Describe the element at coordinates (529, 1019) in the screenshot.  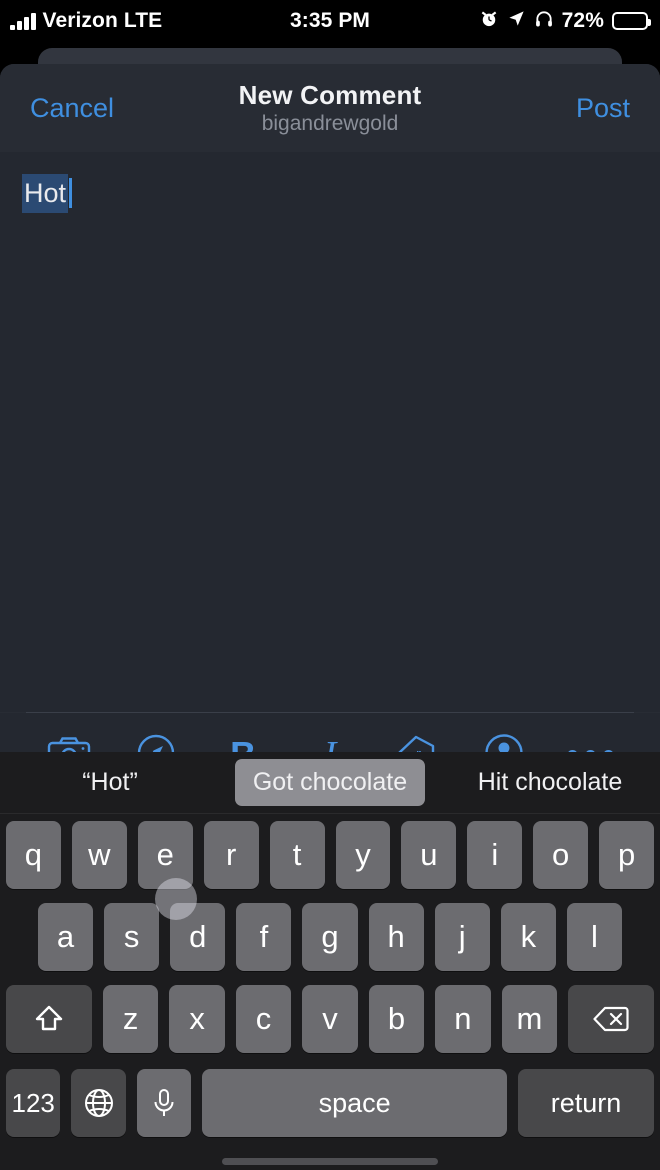
I see `key-m: m` at that location.